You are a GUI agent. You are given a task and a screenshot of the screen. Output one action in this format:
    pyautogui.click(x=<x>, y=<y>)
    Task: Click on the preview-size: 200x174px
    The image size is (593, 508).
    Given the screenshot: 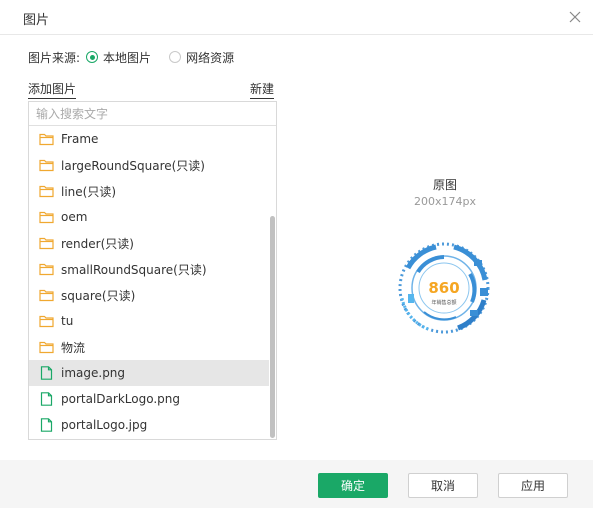 What is the action you would take?
    pyautogui.click(x=445, y=201)
    